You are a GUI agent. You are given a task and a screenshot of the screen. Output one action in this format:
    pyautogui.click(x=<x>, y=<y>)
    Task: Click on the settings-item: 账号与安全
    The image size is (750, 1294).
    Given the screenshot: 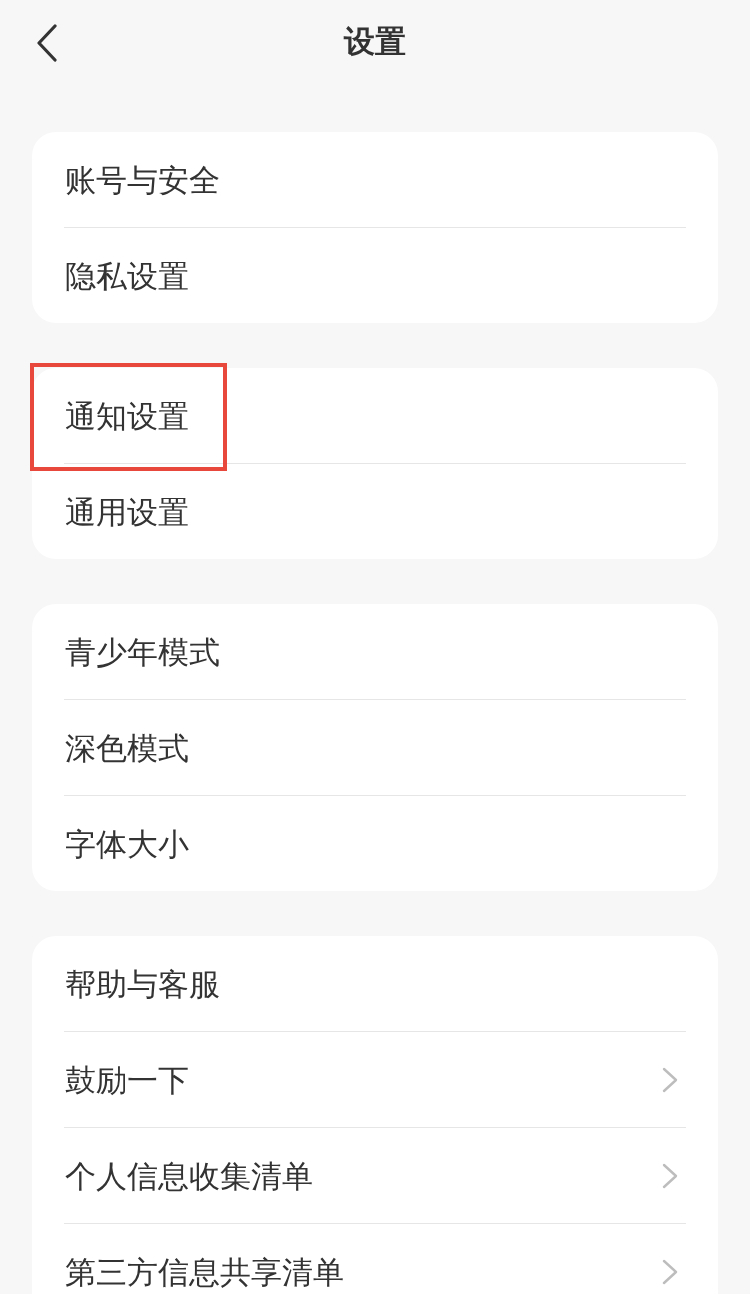 What is the action you would take?
    pyautogui.click(x=375, y=179)
    